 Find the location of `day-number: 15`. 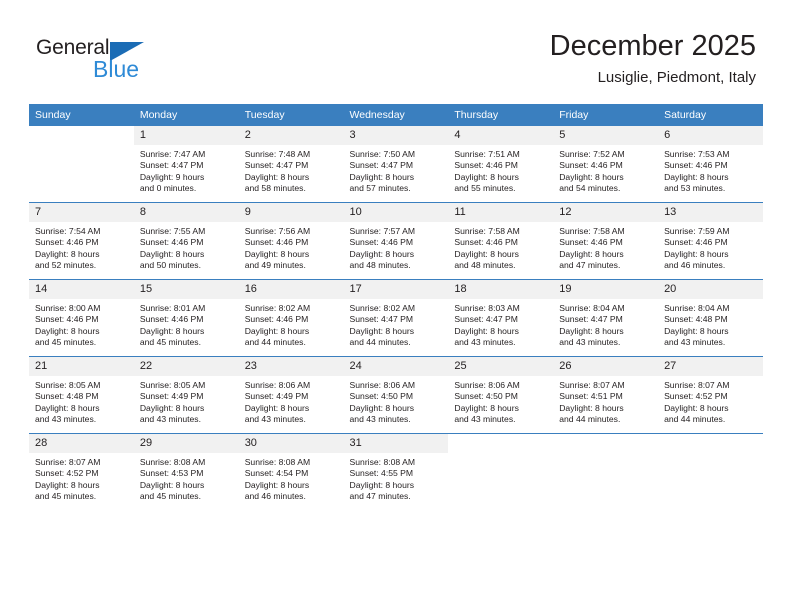

day-number: 15 is located at coordinates (186, 289).